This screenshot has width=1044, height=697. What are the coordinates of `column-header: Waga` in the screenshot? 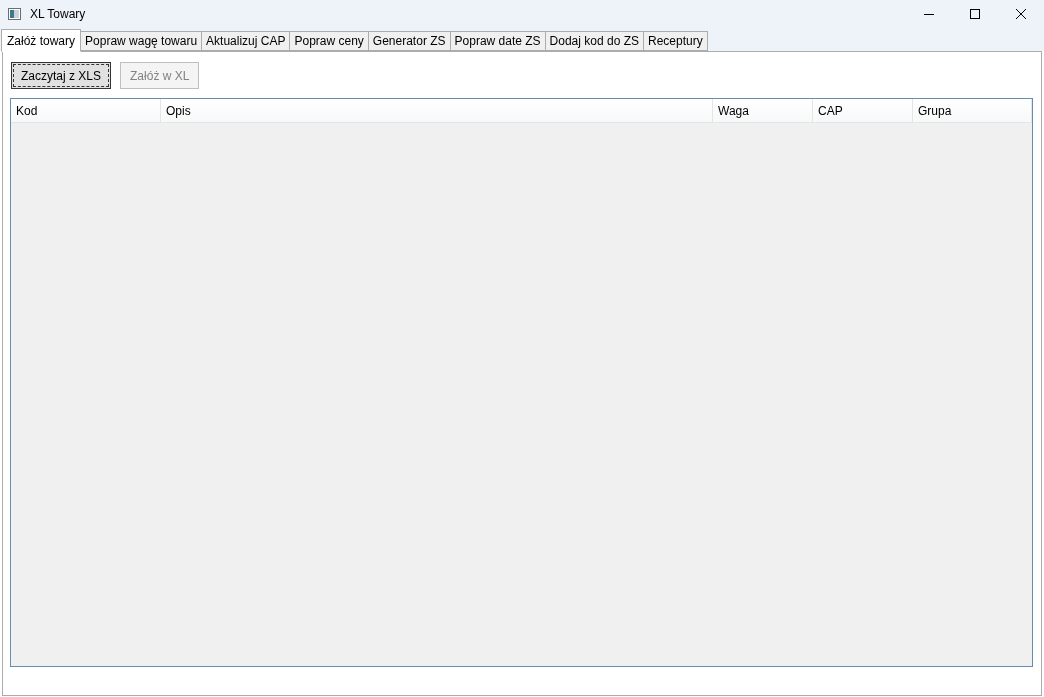 It's located at (763, 110).